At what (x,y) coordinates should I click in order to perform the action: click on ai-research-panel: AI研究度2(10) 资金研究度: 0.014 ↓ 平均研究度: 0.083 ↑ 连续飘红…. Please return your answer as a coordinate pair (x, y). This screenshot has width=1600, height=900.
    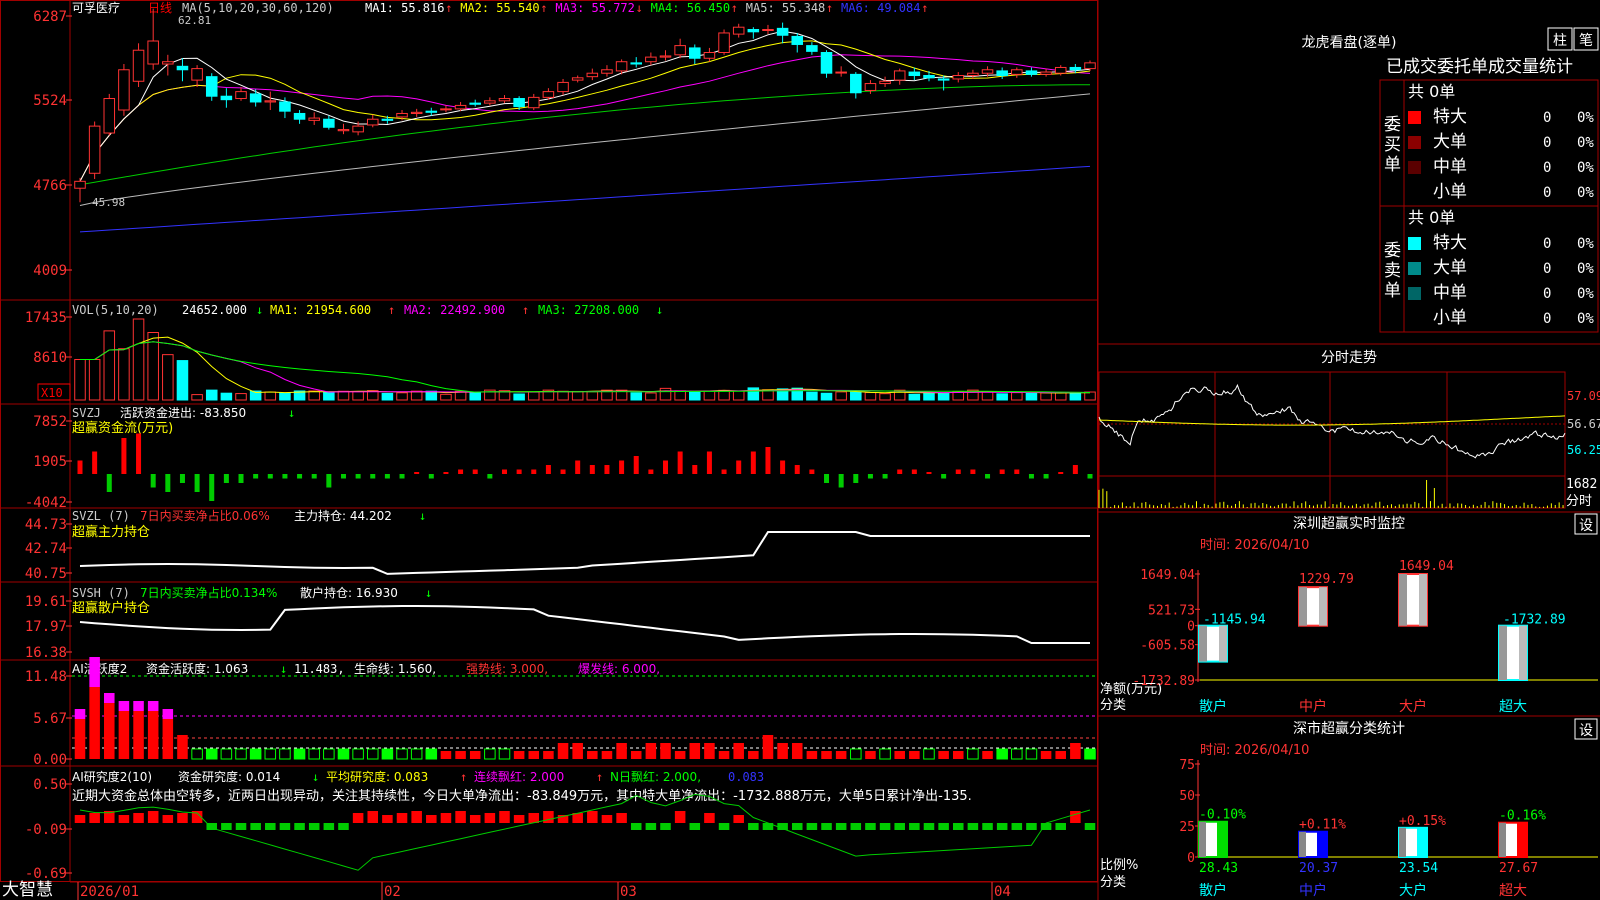
    Looking at the image, I should click on (560, 825).